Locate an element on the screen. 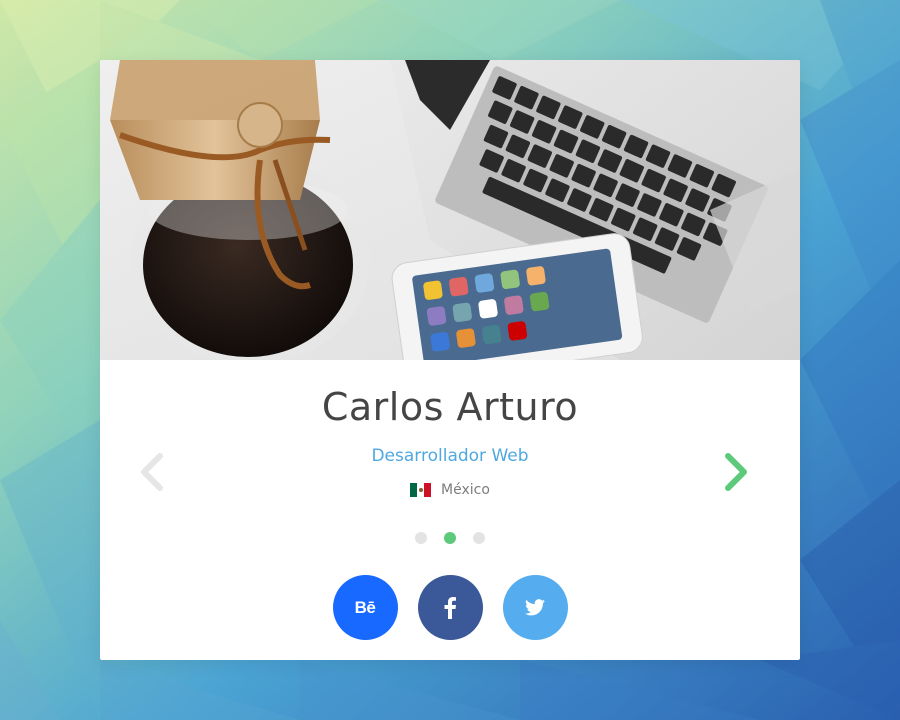 The width and height of the screenshot is (900, 720). profile-name: Carlos Arturo is located at coordinates (450, 407).